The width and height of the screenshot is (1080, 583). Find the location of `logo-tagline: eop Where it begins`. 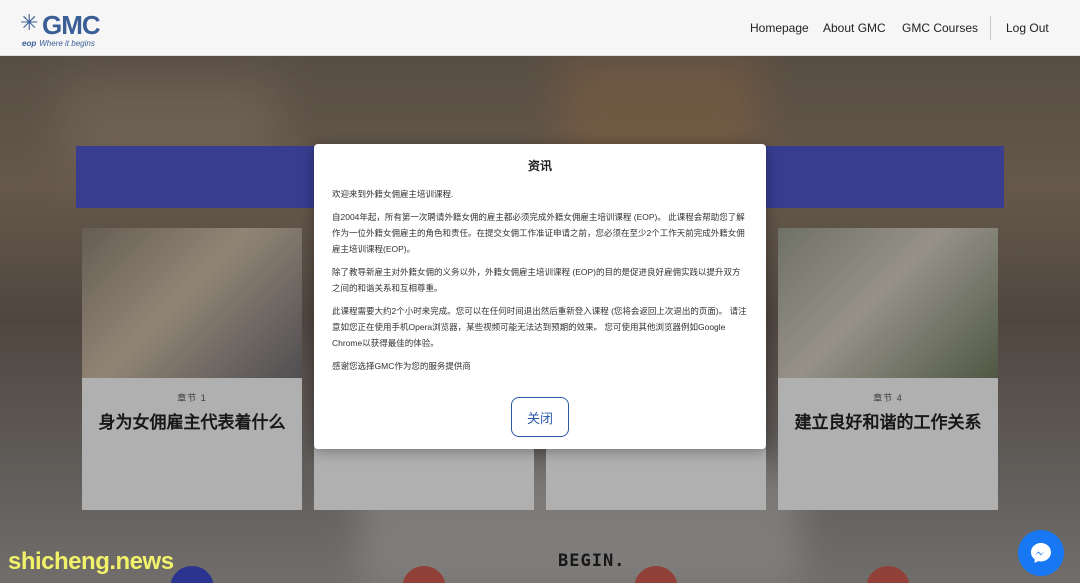

logo-tagline: eop Where it begins is located at coordinates (58, 43).